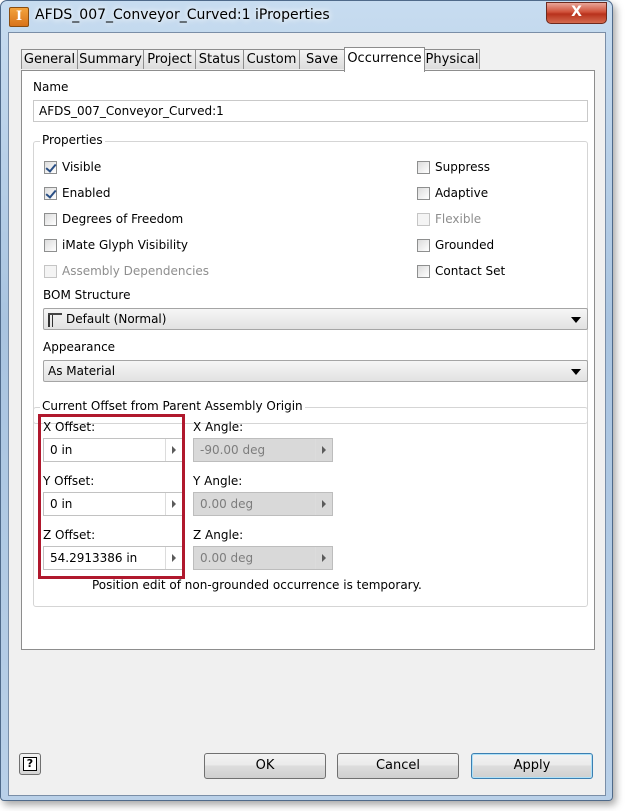 Image resolution: width=625 pixels, height=811 pixels. What do you see at coordinates (532, 766) in the screenshot?
I see `apply-button: Apply` at bounding box center [532, 766].